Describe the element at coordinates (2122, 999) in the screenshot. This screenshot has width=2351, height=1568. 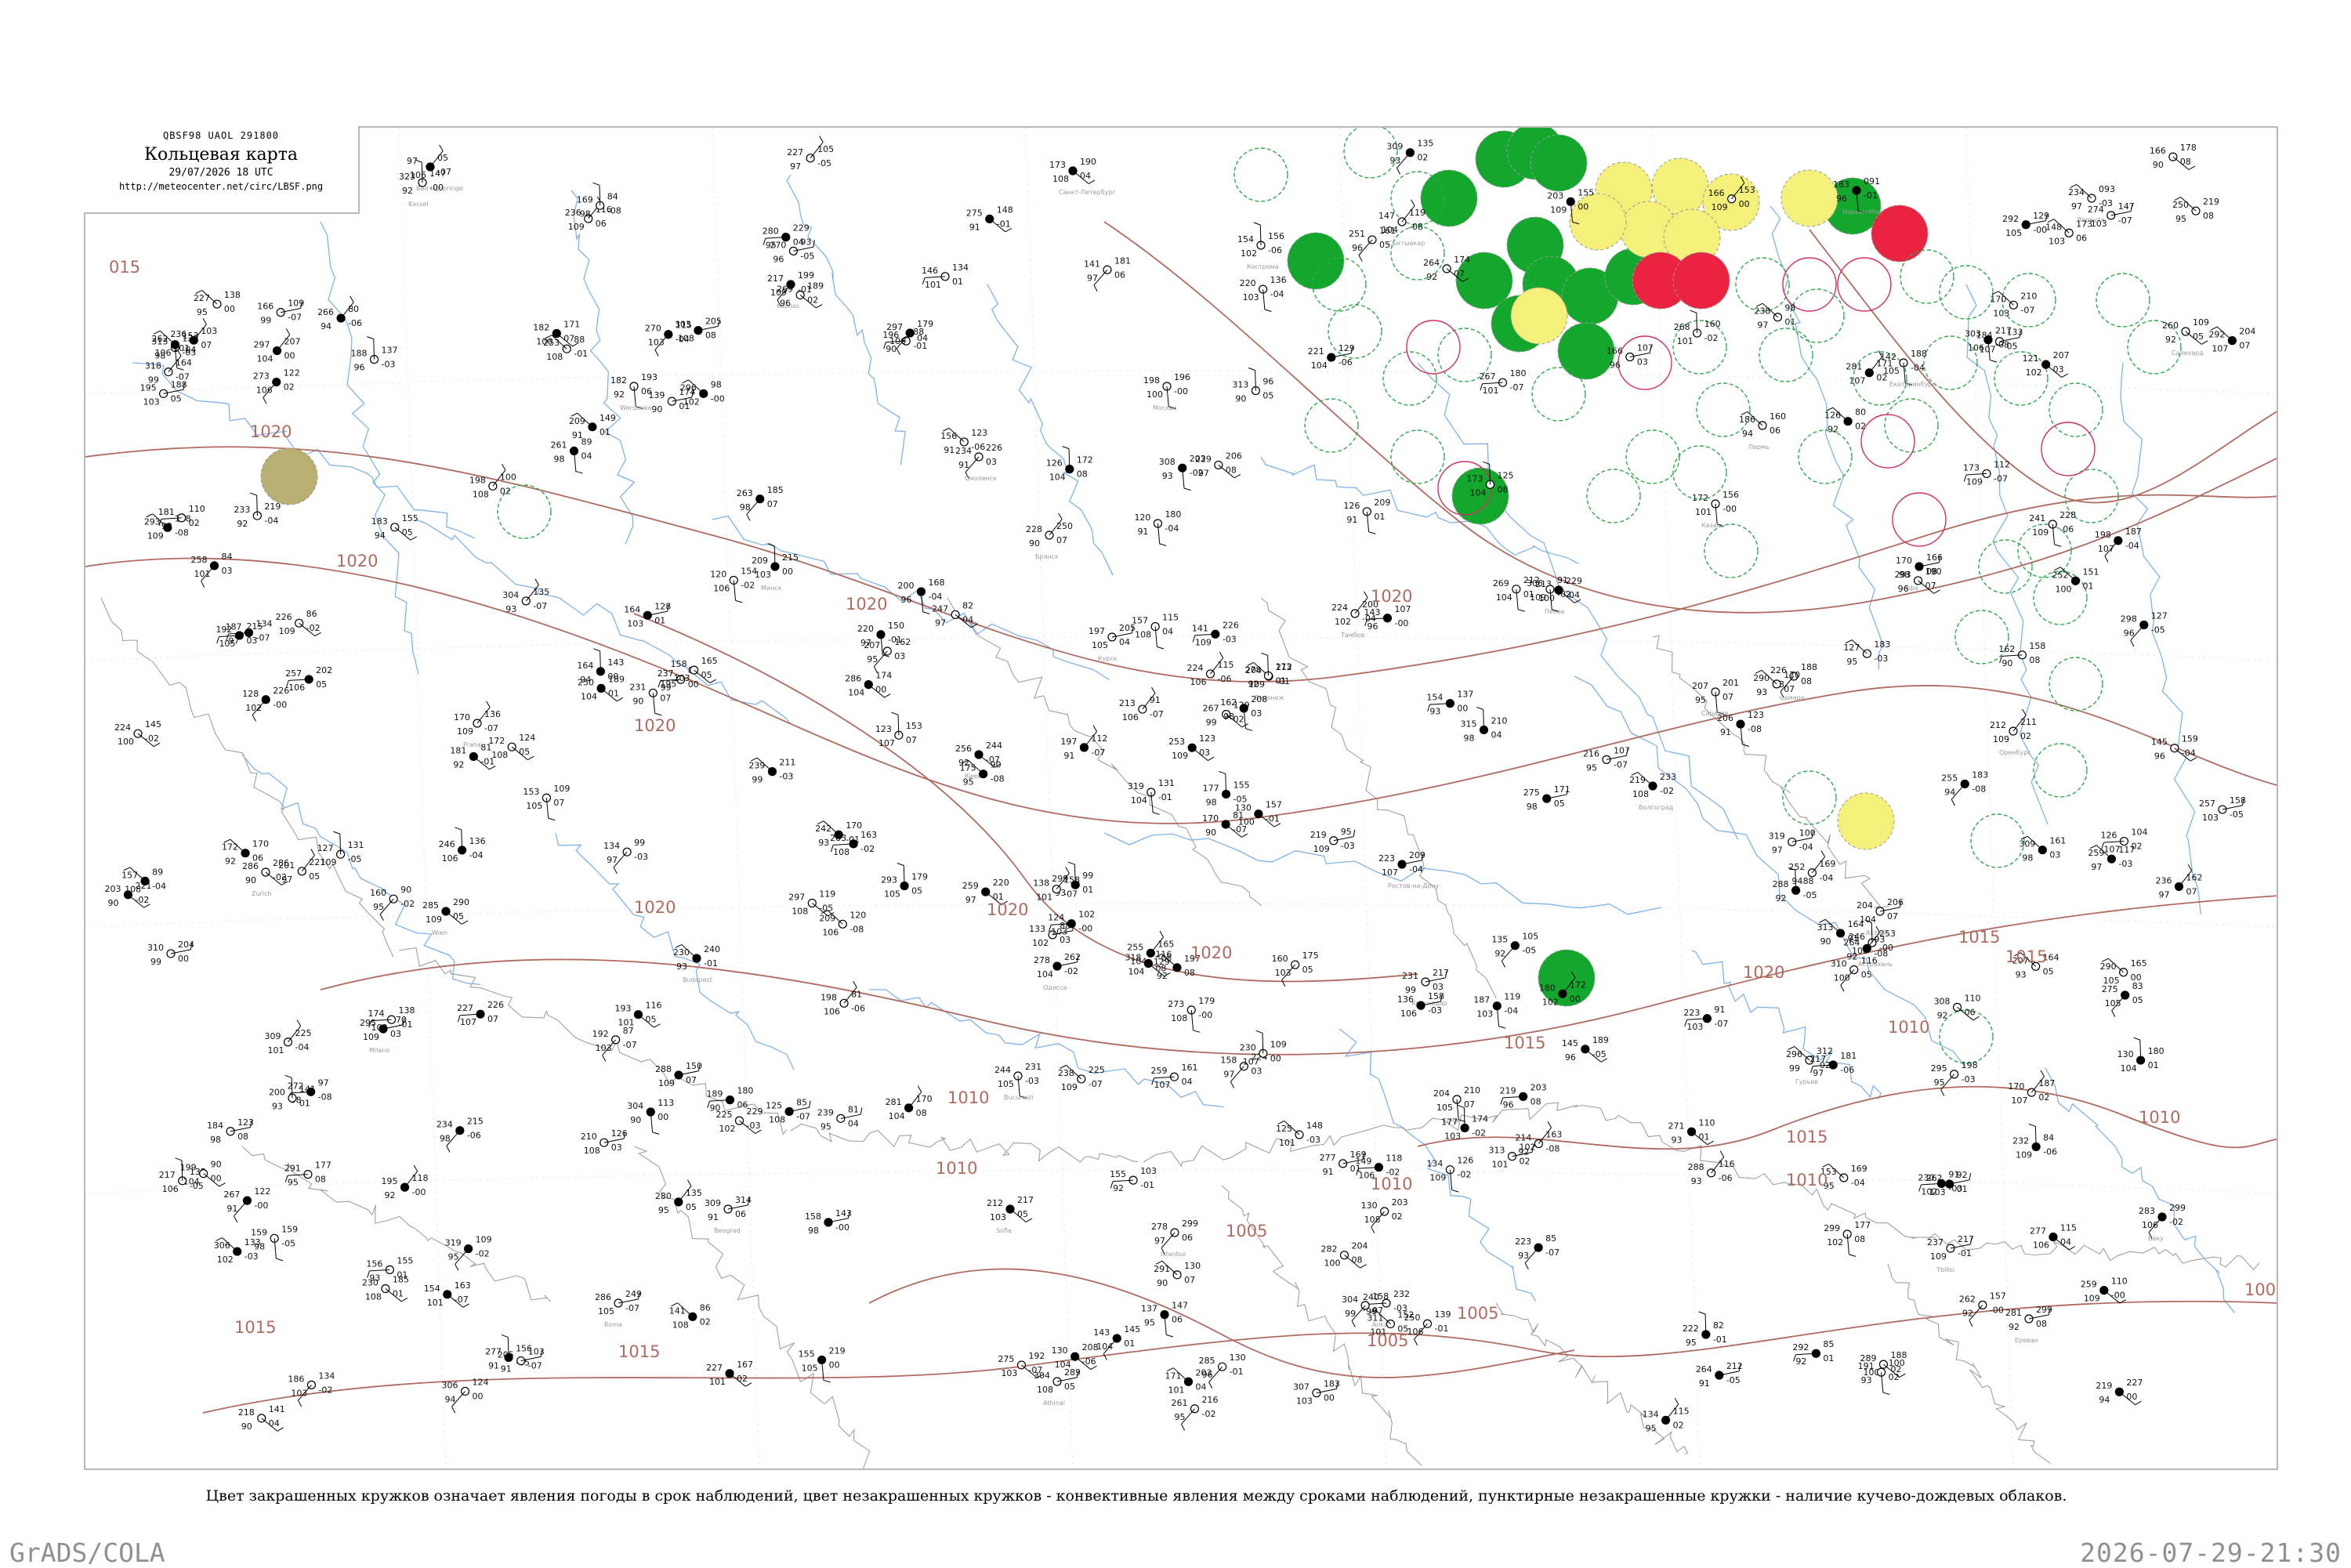
I see `station-plot: 275 83105 05` at that location.